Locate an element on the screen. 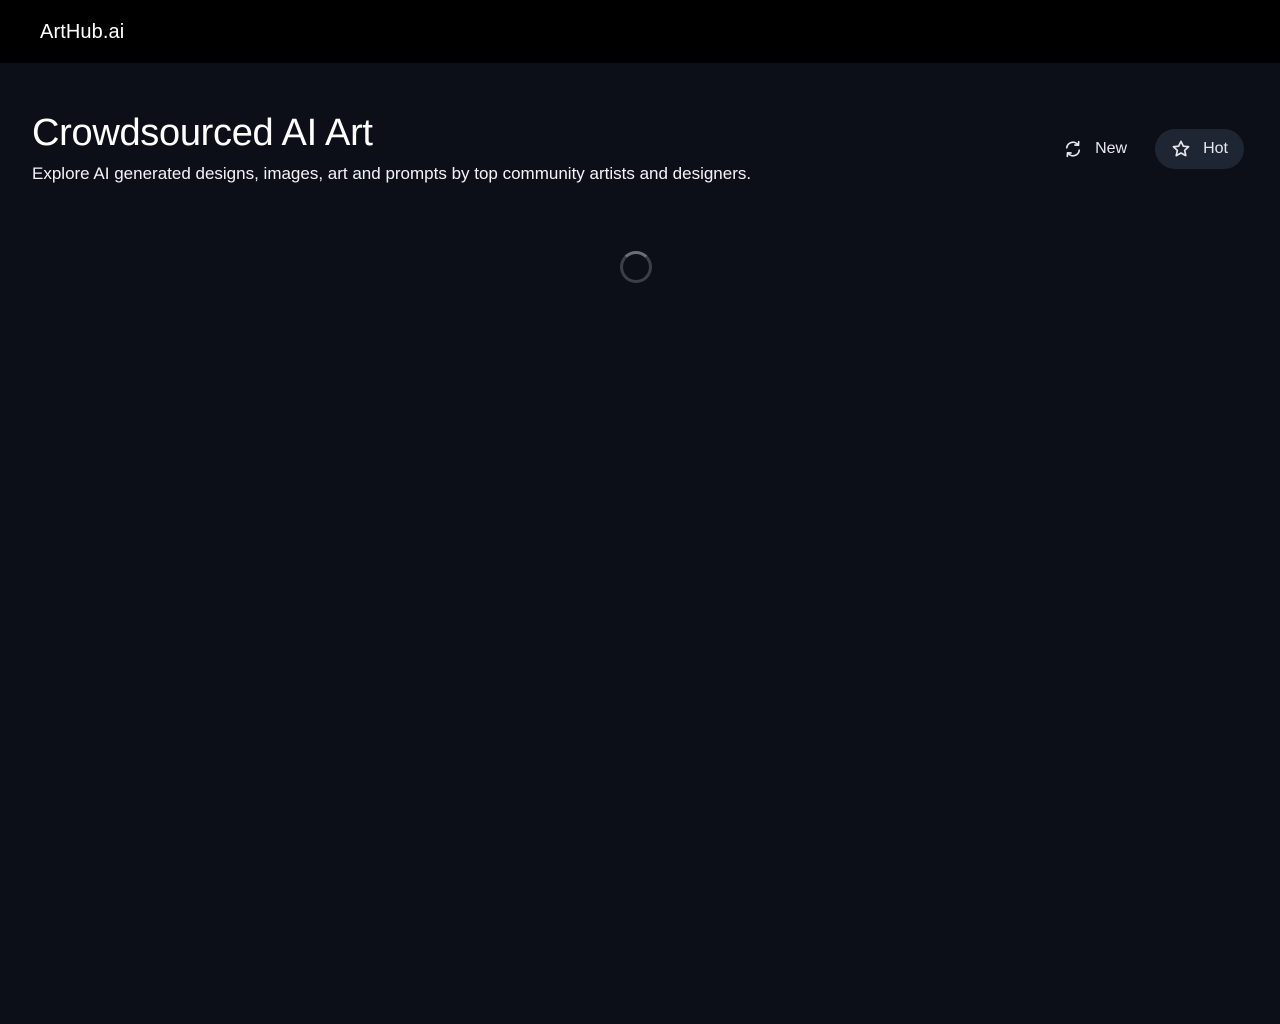 The height and width of the screenshot is (1024, 1280). sort-new-button: New is located at coordinates (1095, 149).